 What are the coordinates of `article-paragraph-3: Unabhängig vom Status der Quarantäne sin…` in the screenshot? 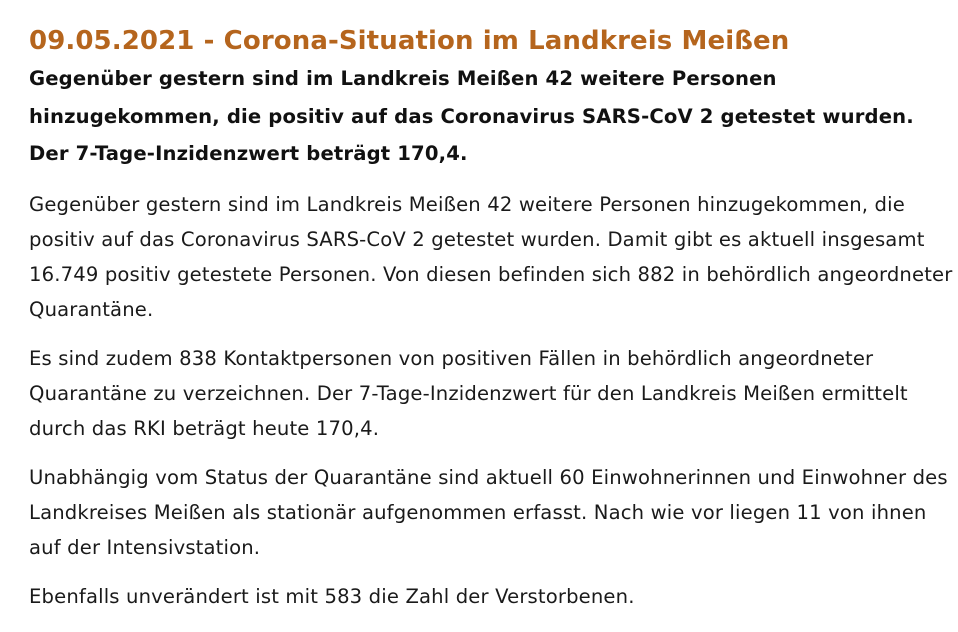 It's located at (488, 512).